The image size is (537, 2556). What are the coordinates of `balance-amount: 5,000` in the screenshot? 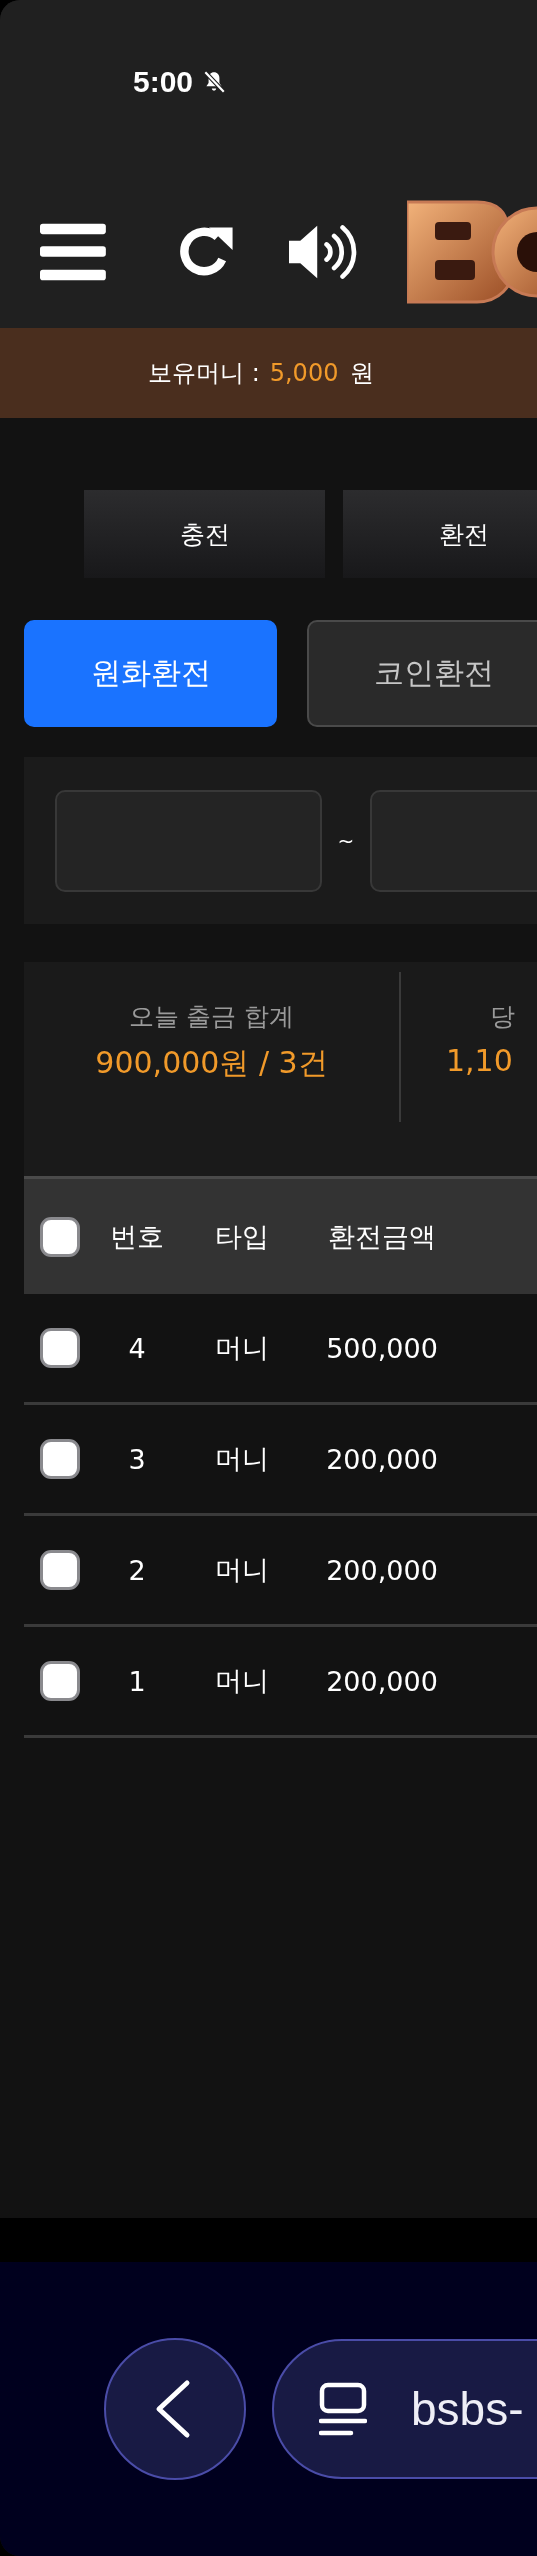 It's located at (304, 373).